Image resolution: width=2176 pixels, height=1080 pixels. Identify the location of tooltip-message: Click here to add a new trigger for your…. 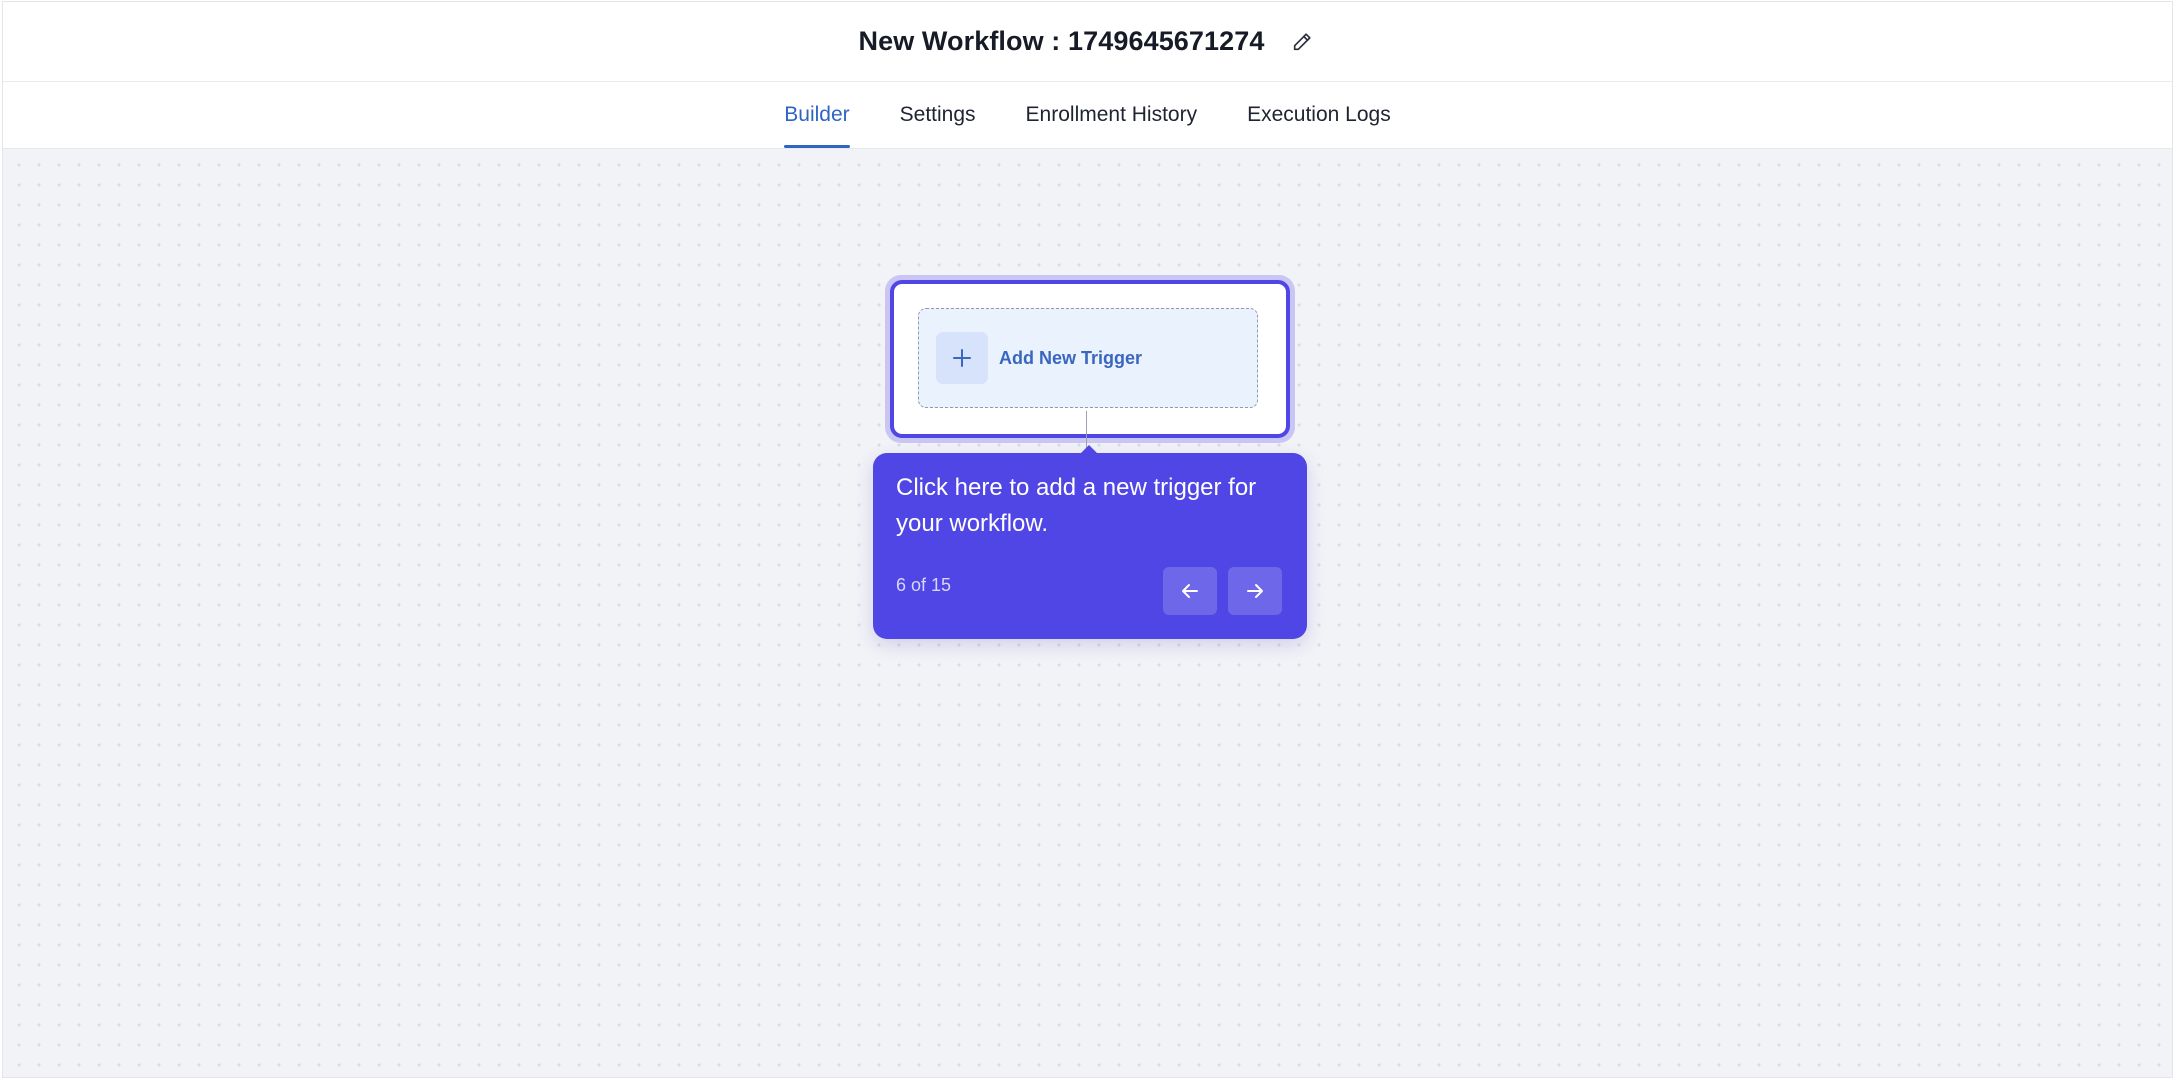
(1076, 505).